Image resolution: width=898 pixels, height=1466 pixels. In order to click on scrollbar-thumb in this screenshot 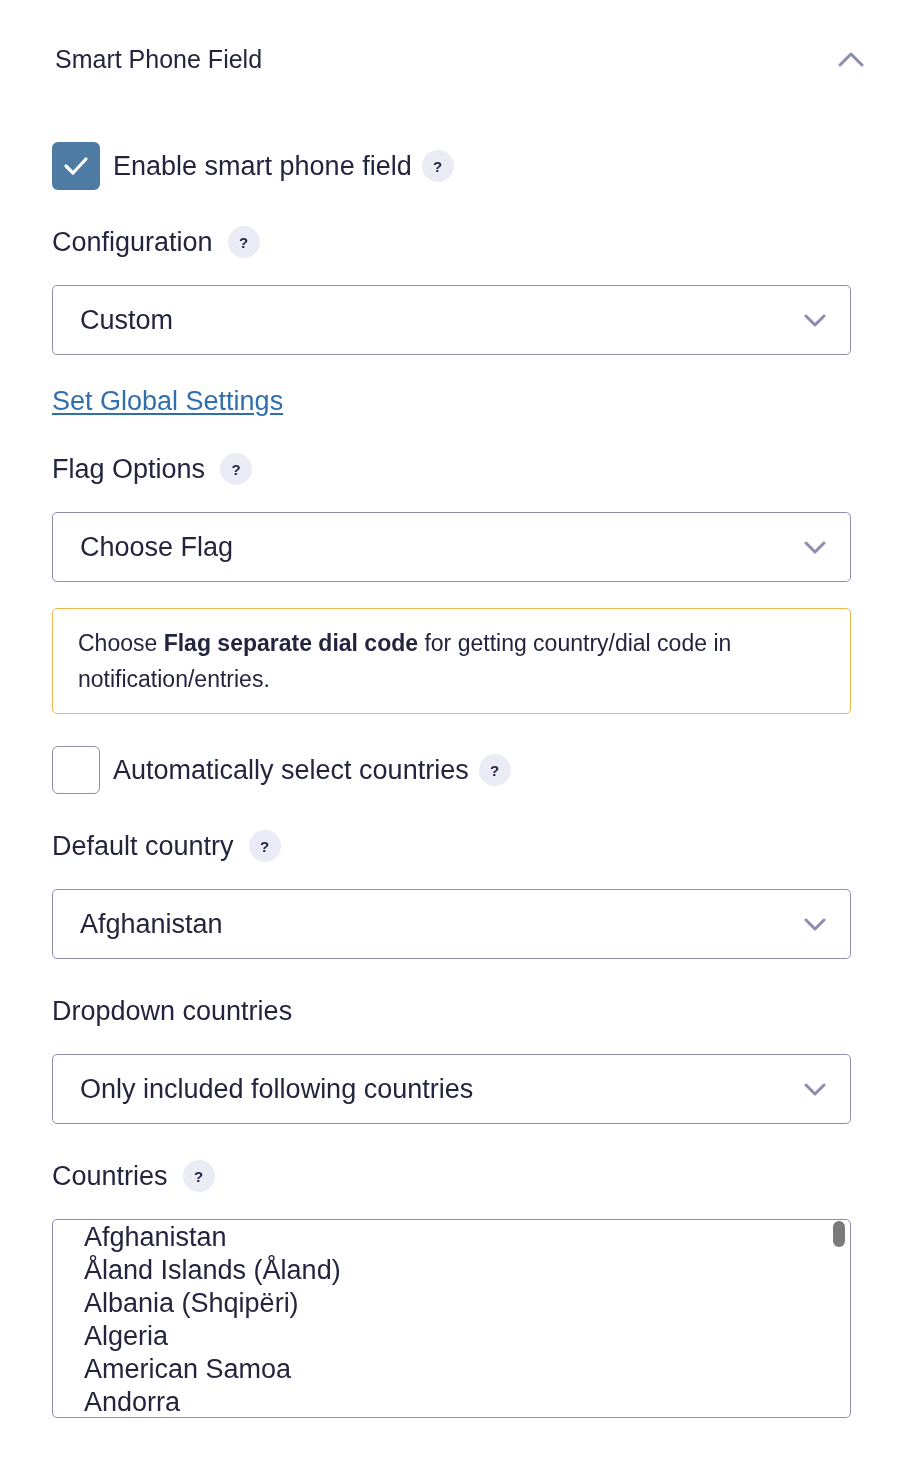, I will do `click(839, 1234)`.